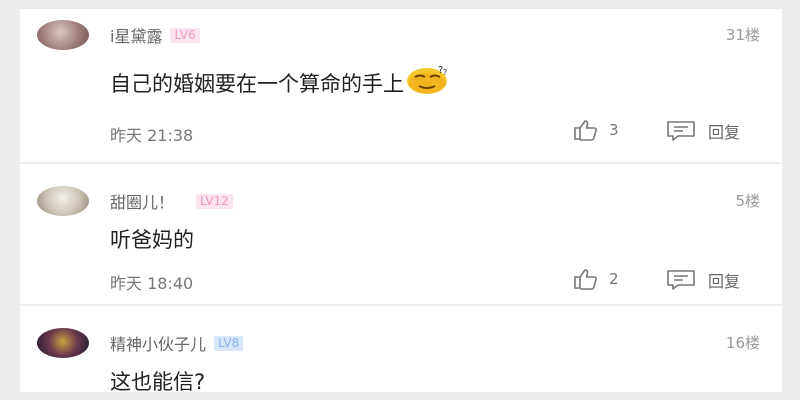 The image size is (800, 400). What do you see at coordinates (614, 279) in the screenshot?
I see `like-count: 2` at bounding box center [614, 279].